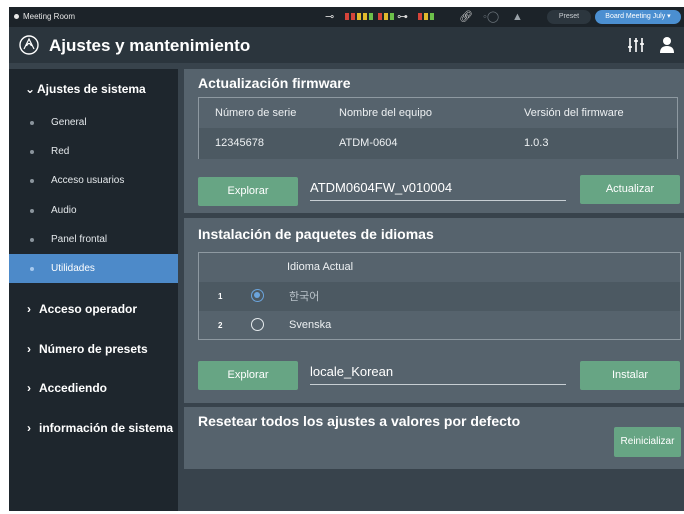 The image size is (684, 514). Describe the element at coordinates (106, 428) in the screenshot. I see `sidebar-section-label: información de sistema` at that location.